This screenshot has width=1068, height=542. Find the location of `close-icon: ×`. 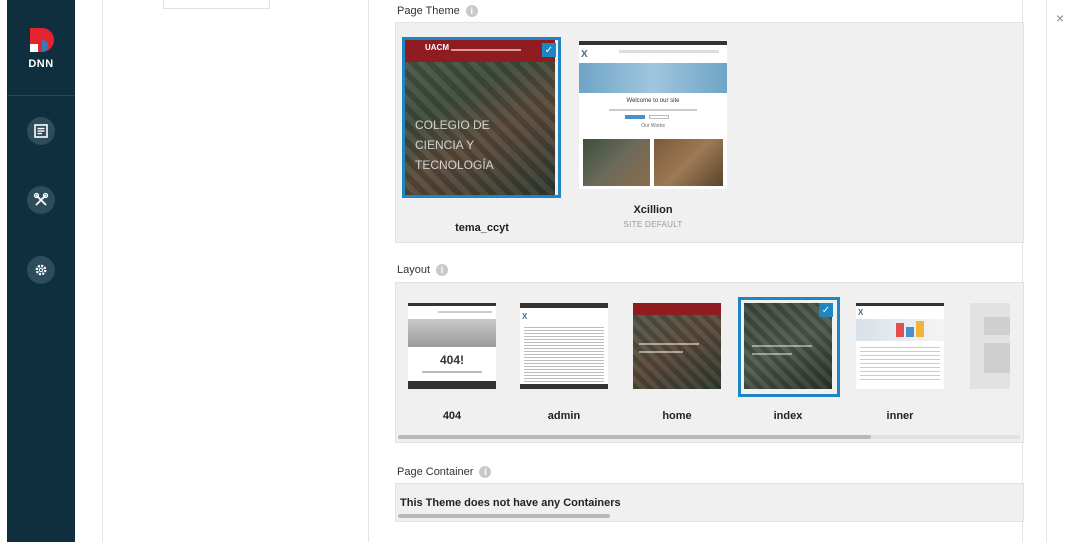

close-icon: × is located at coordinates (1060, 18).